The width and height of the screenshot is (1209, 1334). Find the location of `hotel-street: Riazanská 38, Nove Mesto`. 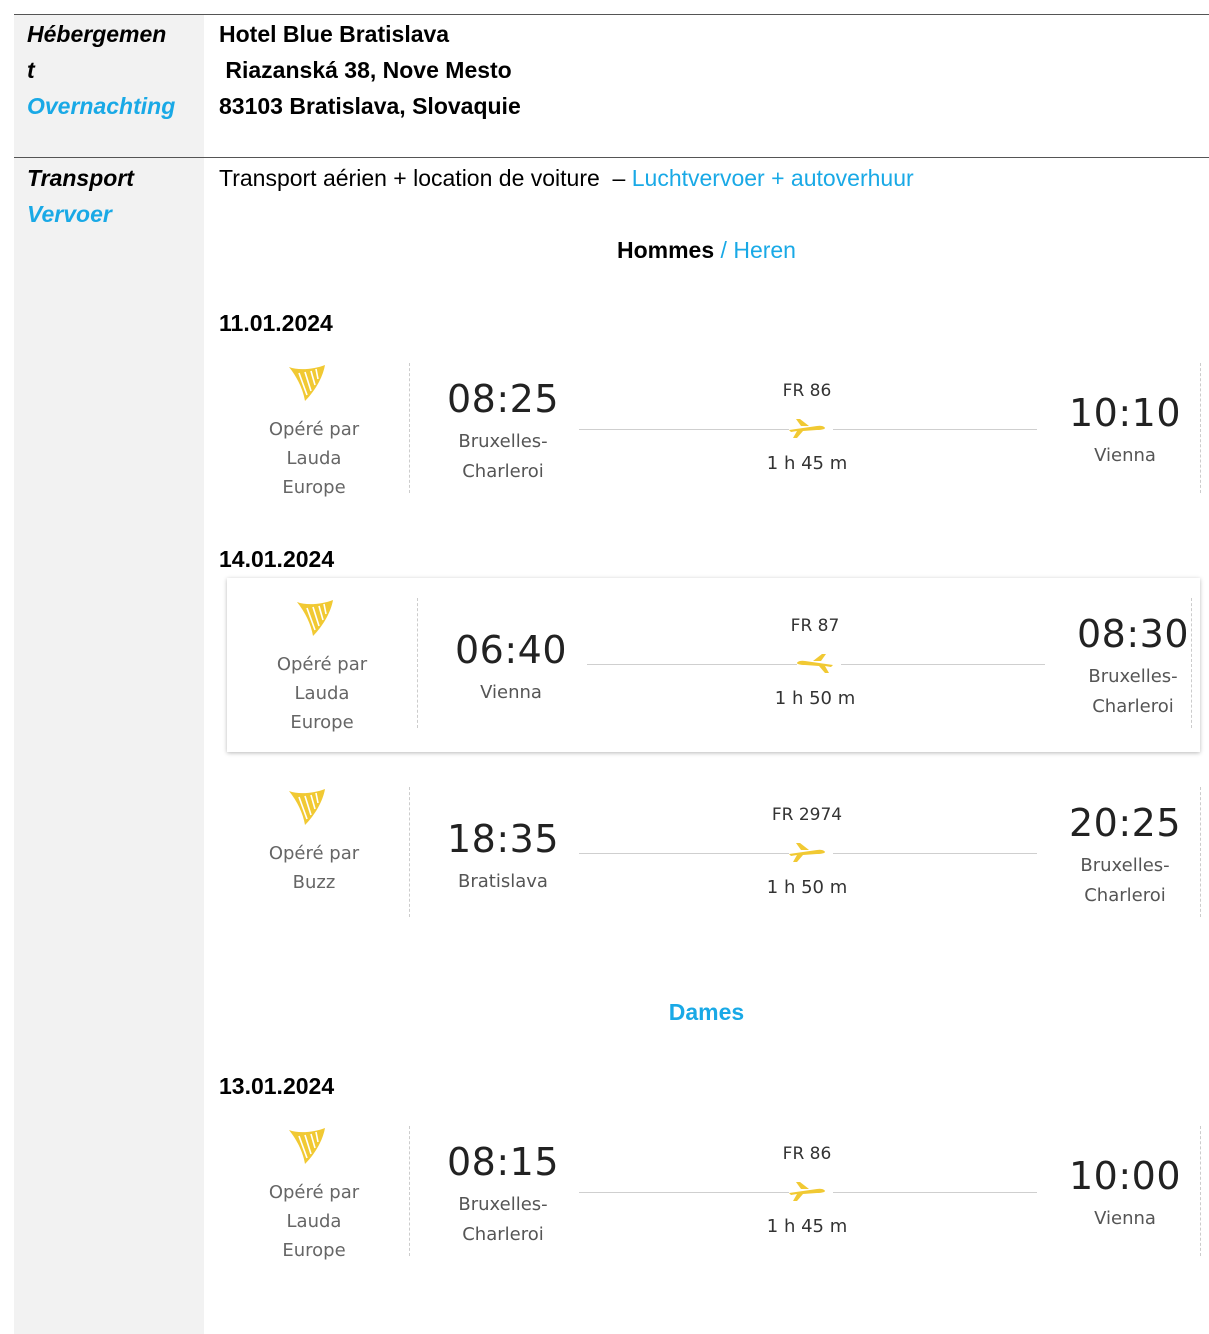

hotel-street: Riazanská 38, Nove Mesto is located at coordinates (365, 70).